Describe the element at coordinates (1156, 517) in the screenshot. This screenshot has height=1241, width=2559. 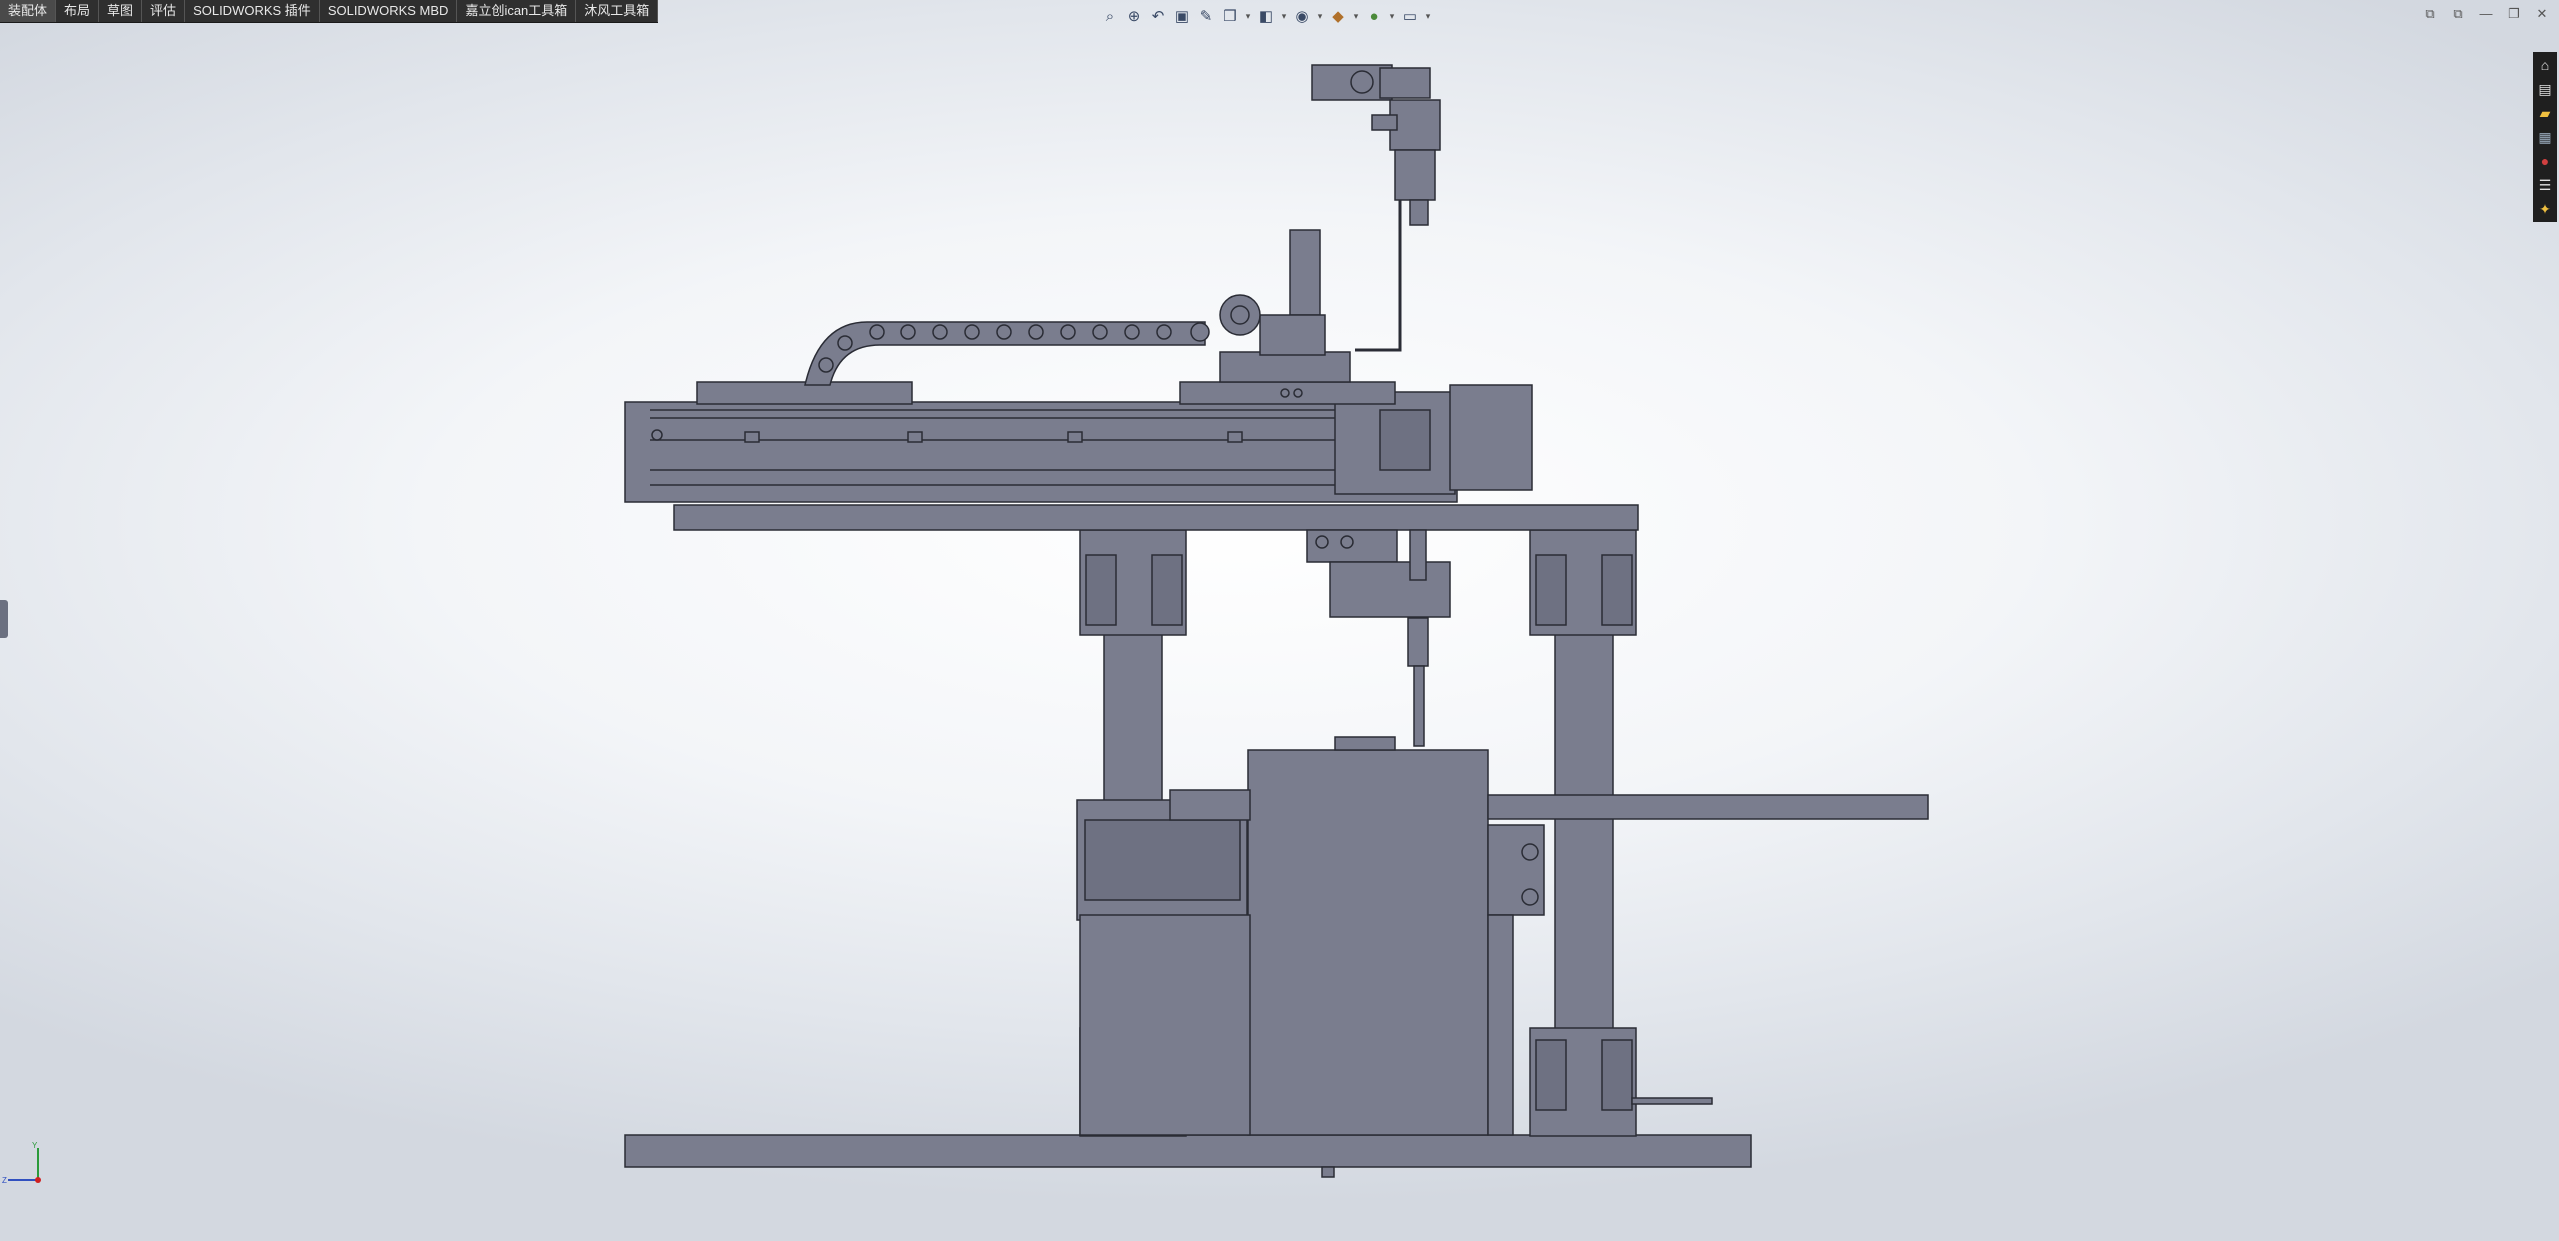
I see `top-plate` at that location.